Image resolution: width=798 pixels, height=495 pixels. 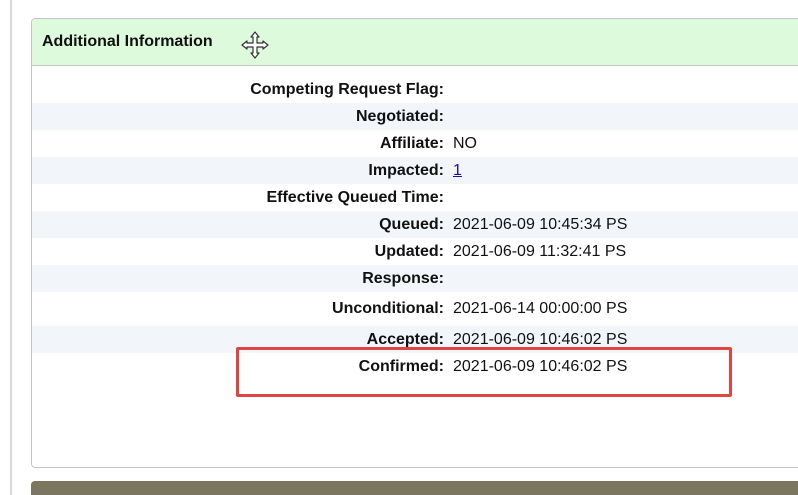 I want to click on label-queued: Queued:, so click(x=411, y=224).